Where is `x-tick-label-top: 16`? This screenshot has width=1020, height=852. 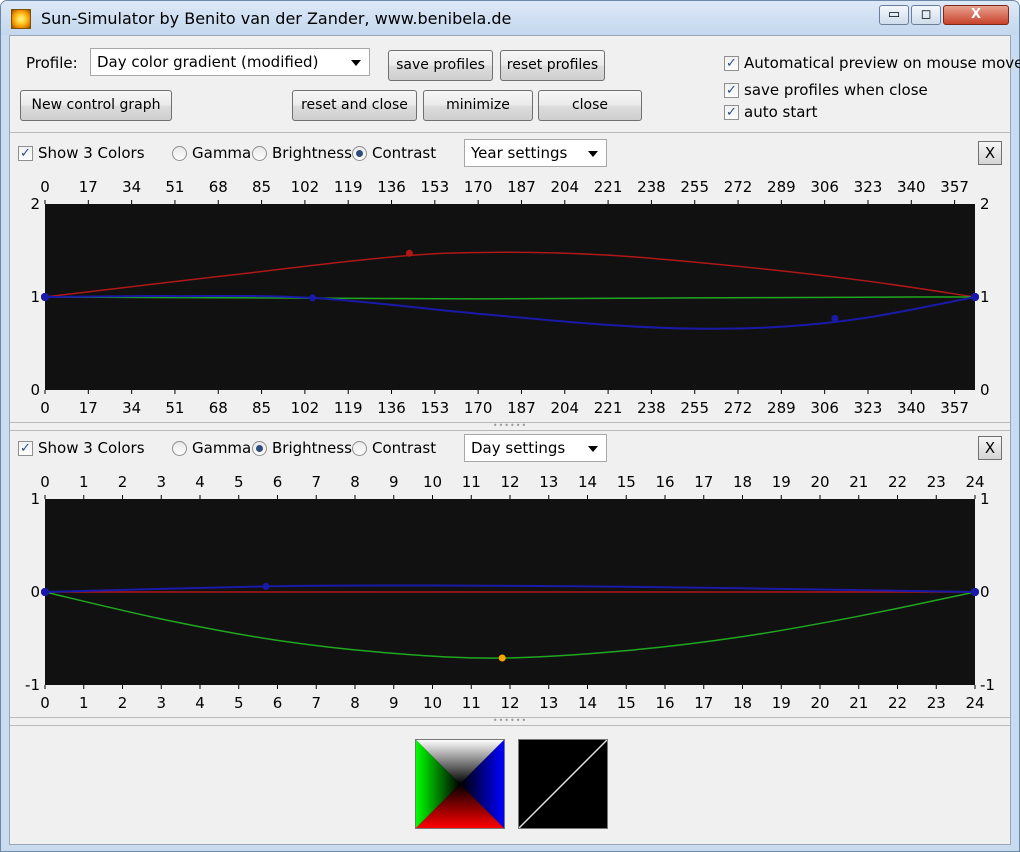 x-tick-label-top: 16 is located at coordinates (664, 482).